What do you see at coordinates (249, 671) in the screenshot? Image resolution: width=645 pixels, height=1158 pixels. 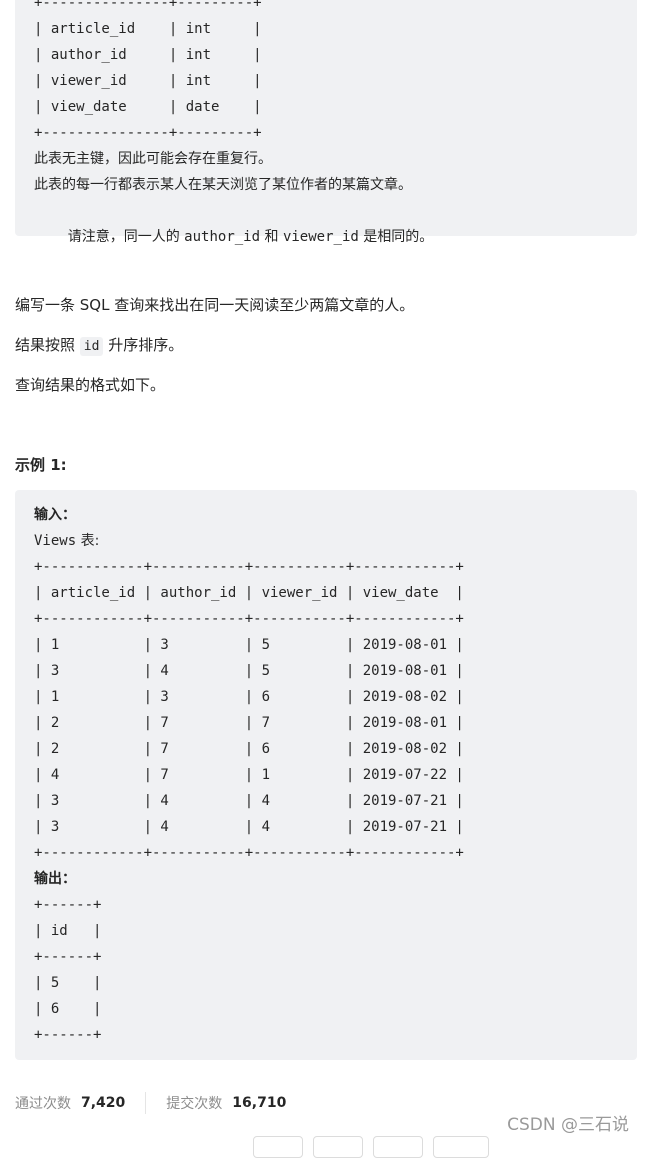 I see `input-row: | 3 | 4 | 5 | 2019-08-01 |` at bounding box center [249, 671].